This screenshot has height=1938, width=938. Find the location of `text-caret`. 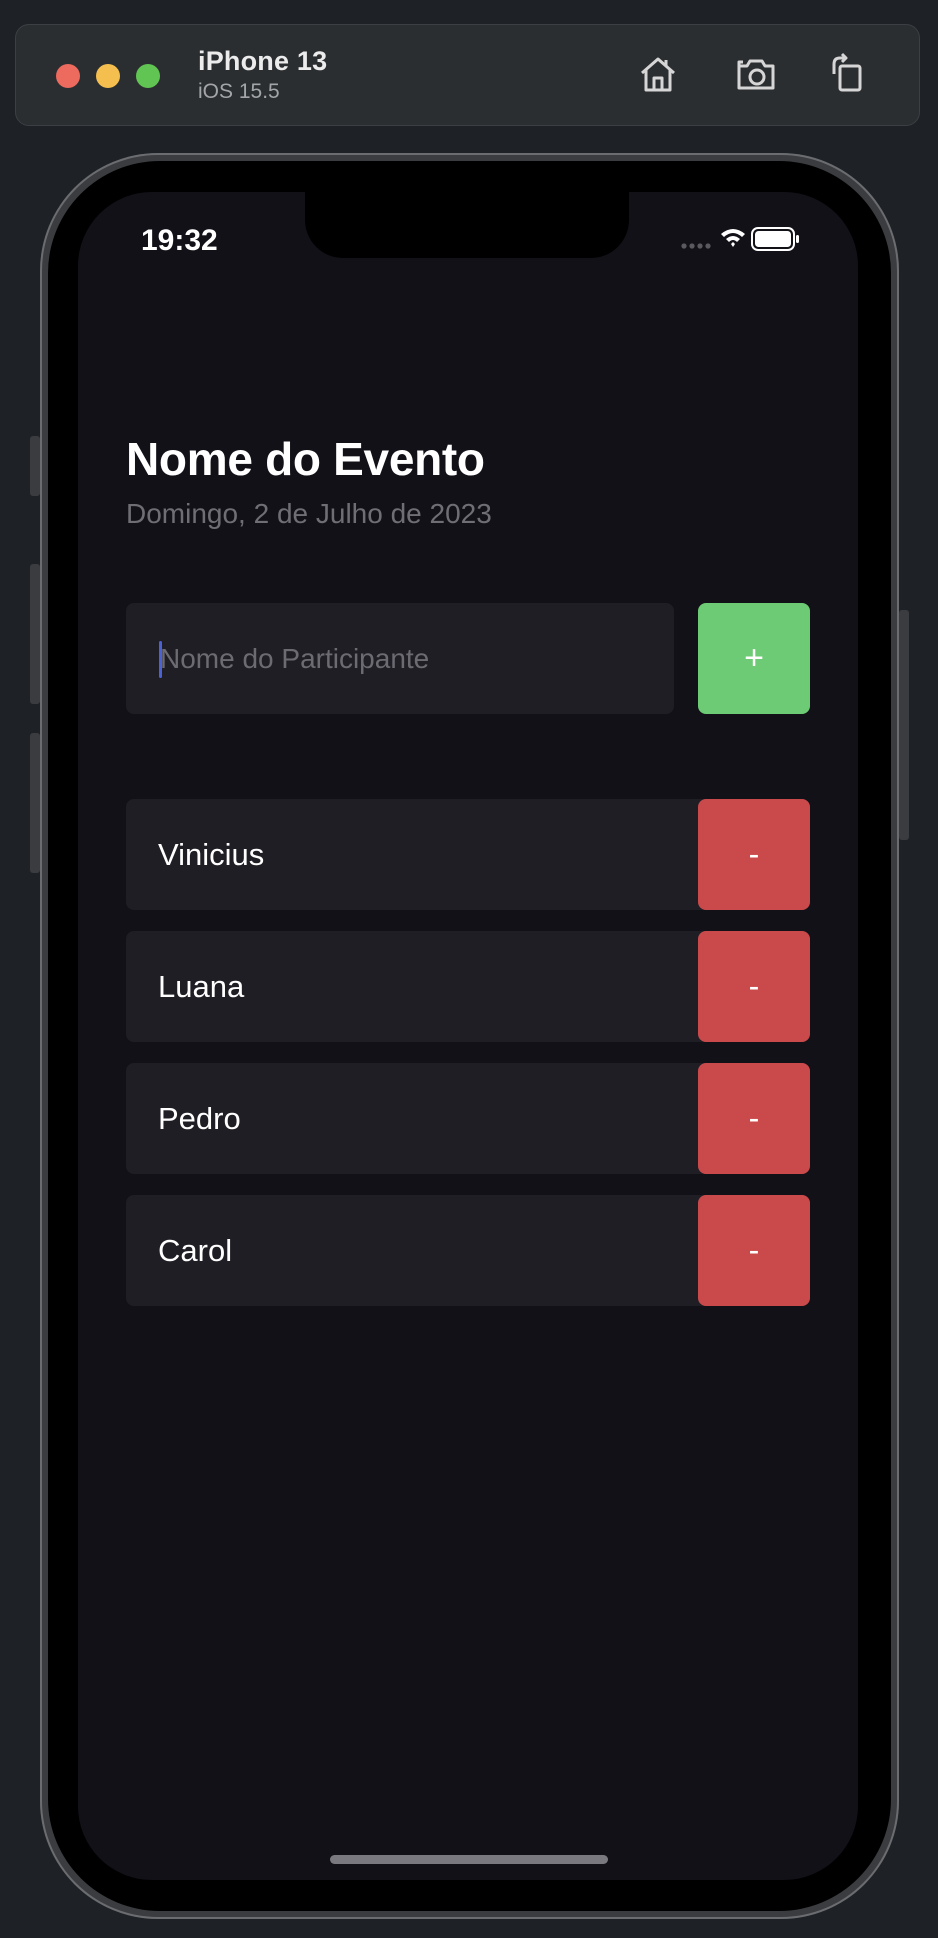

text-caret is located at coordinates (160, 659).